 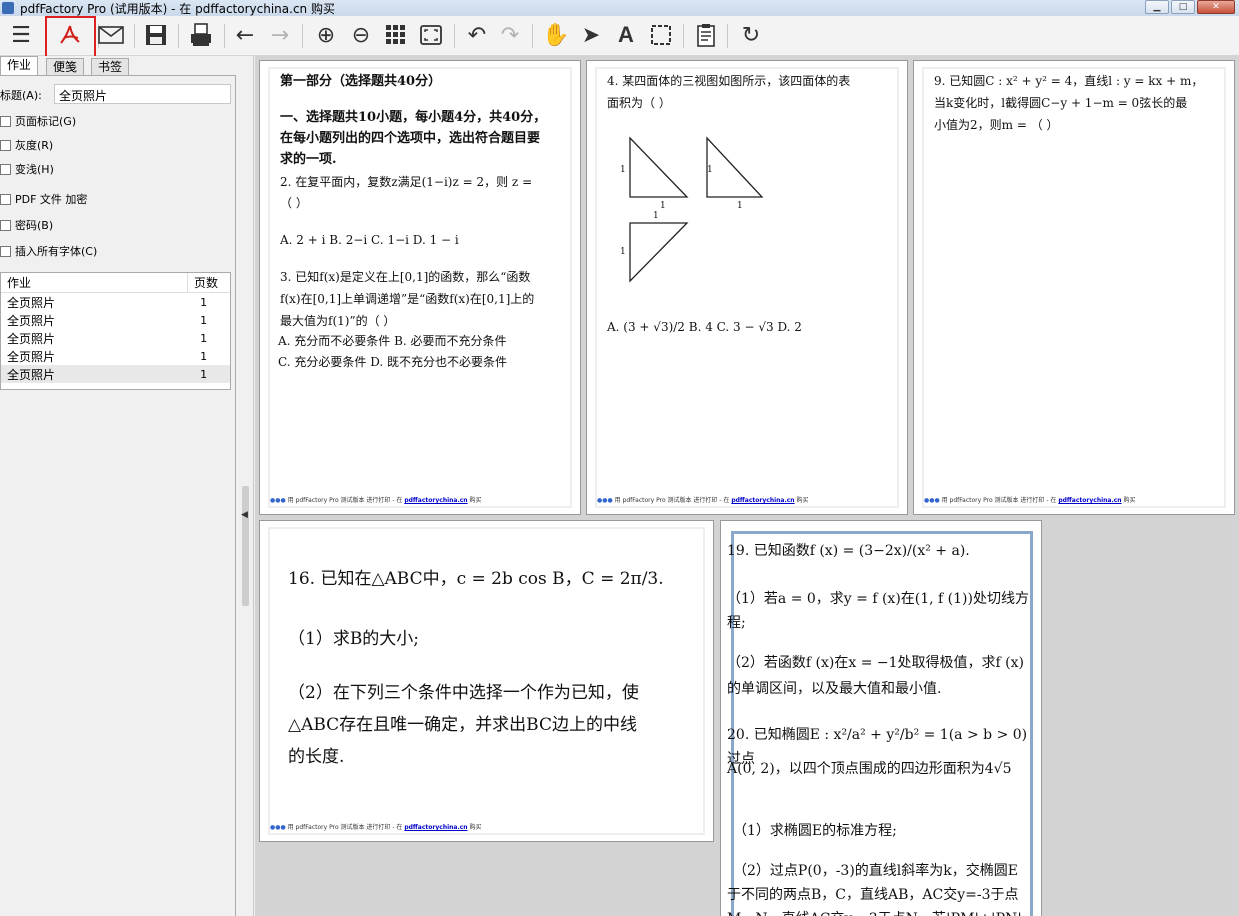 I want to click on checkbox-embed-fonts: 插入所有字体(C), so click(x=48, y=251).